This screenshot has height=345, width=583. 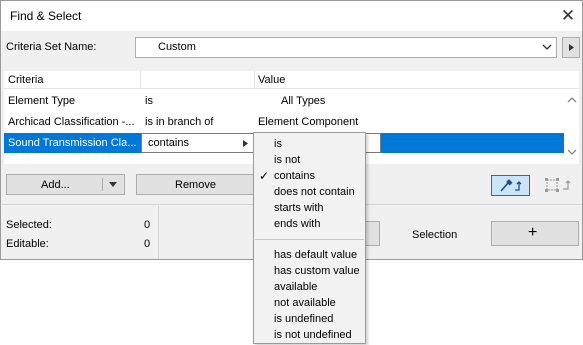 I want to click on menu-item-available: available, so click(x=309, y=288).